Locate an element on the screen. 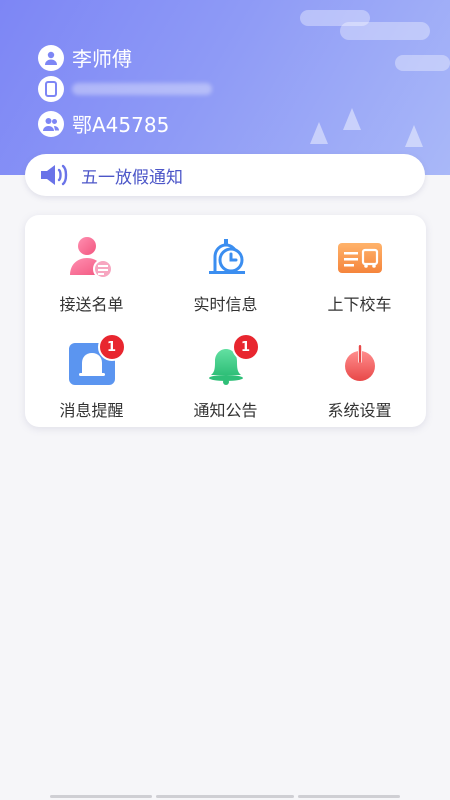  menu-announcement: 1 通知公告 is located at coordinates (225, 371).